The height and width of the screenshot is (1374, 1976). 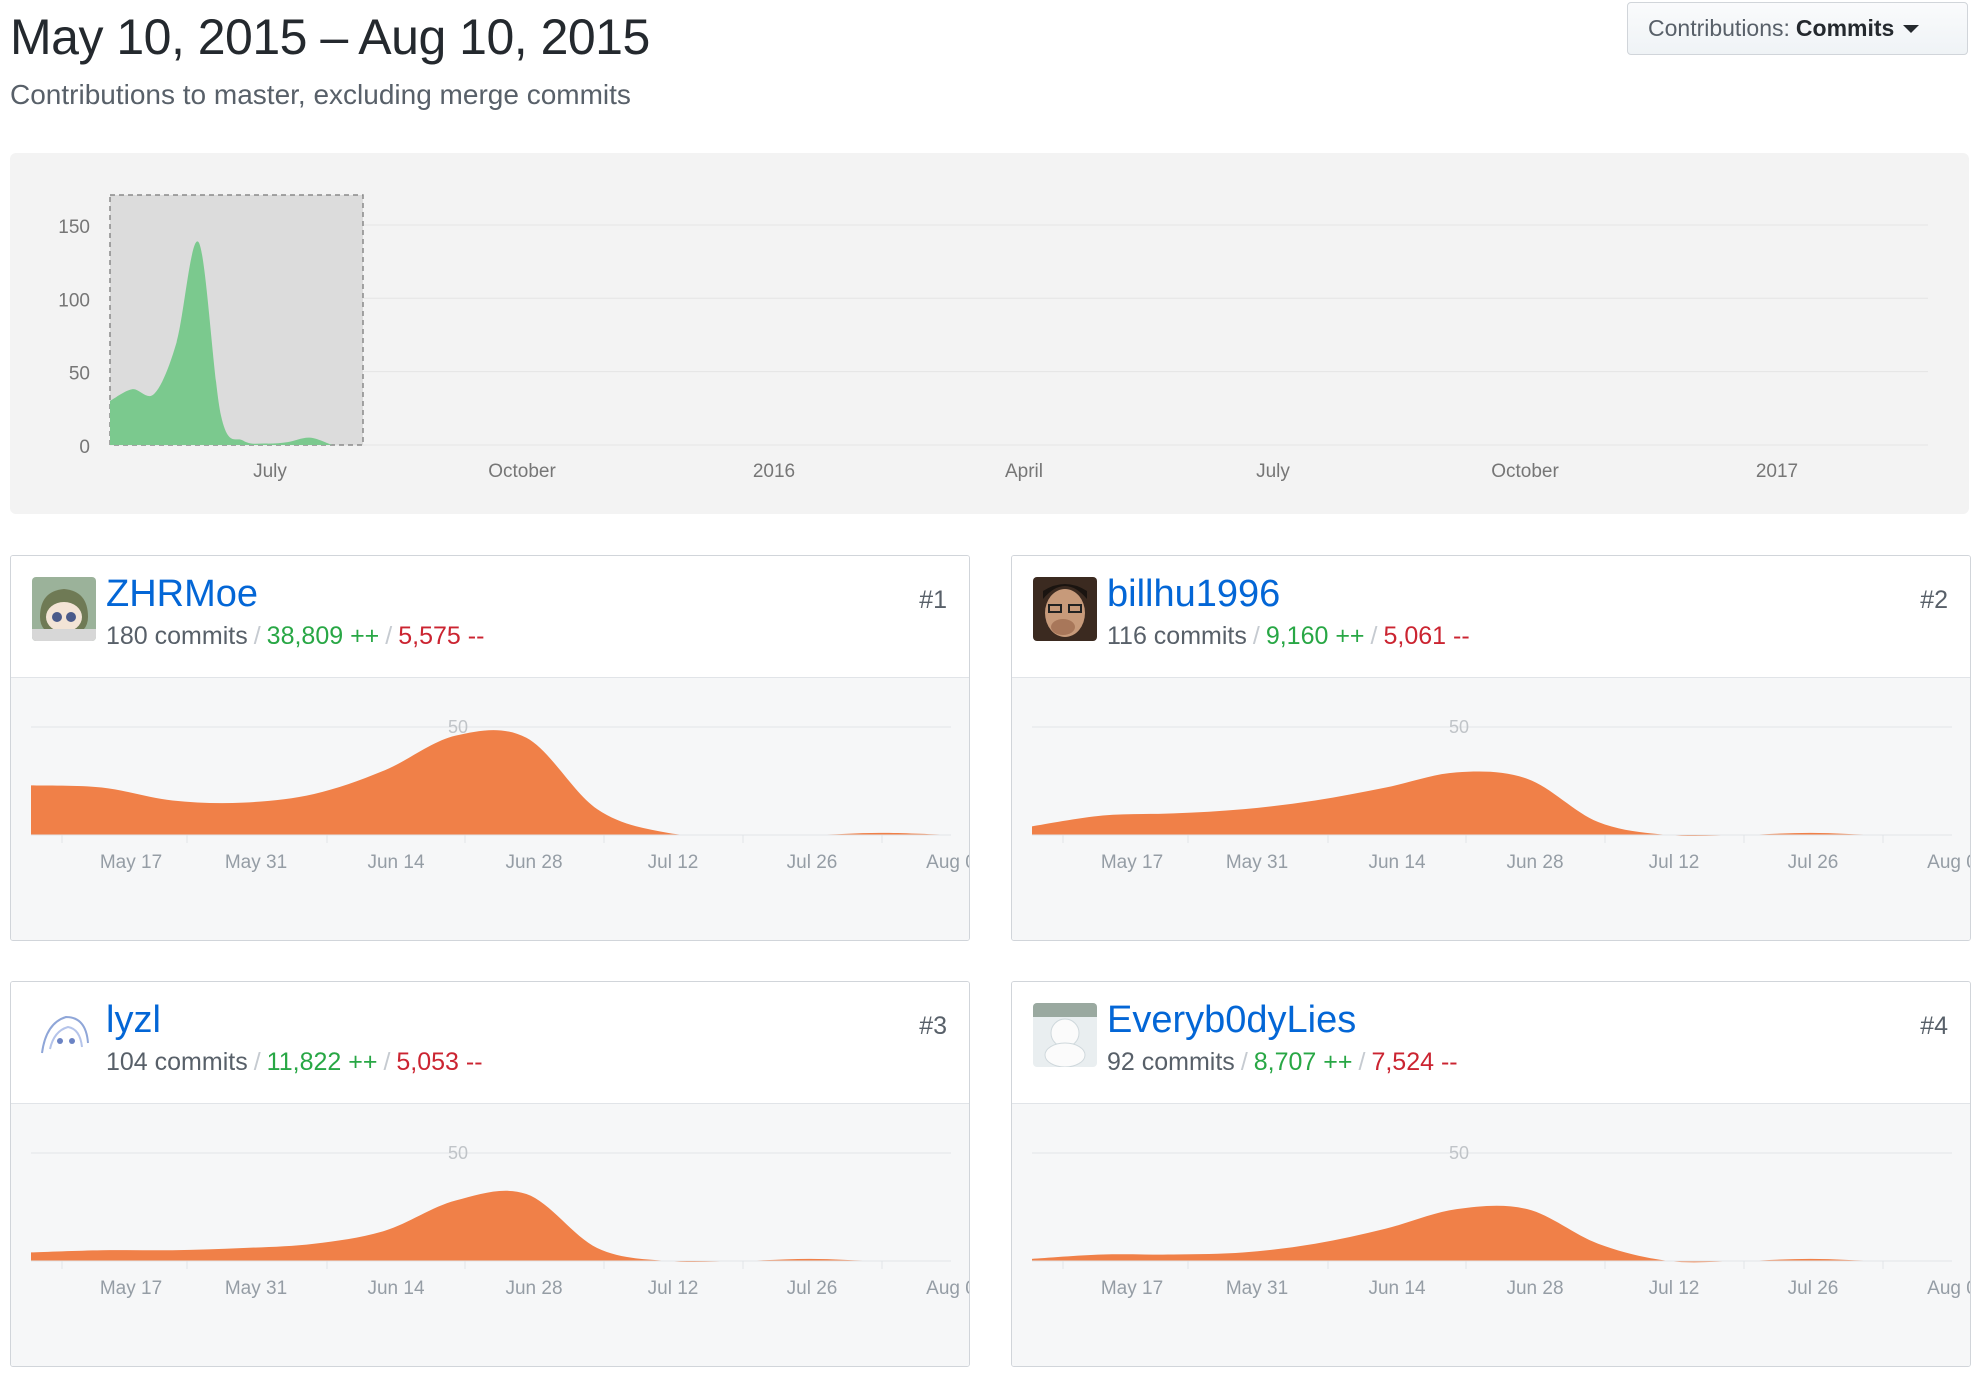 What do you see at coordinates (1065, 609) in the screenshot?
I see `photo-avatar-icon` at bounding box center [1065, 609].